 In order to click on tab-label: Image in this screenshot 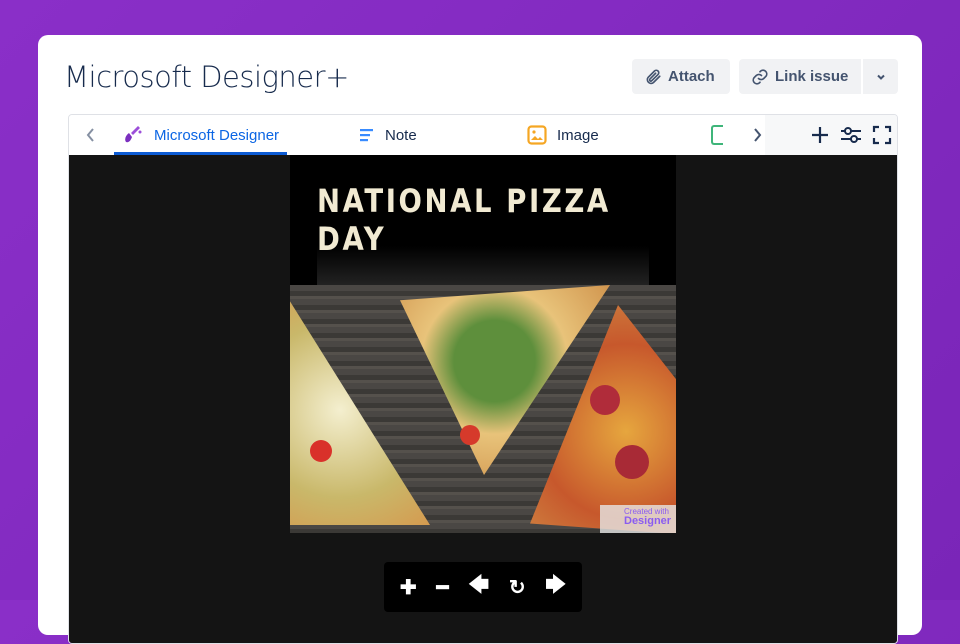, I will do `click(578, 135)`.